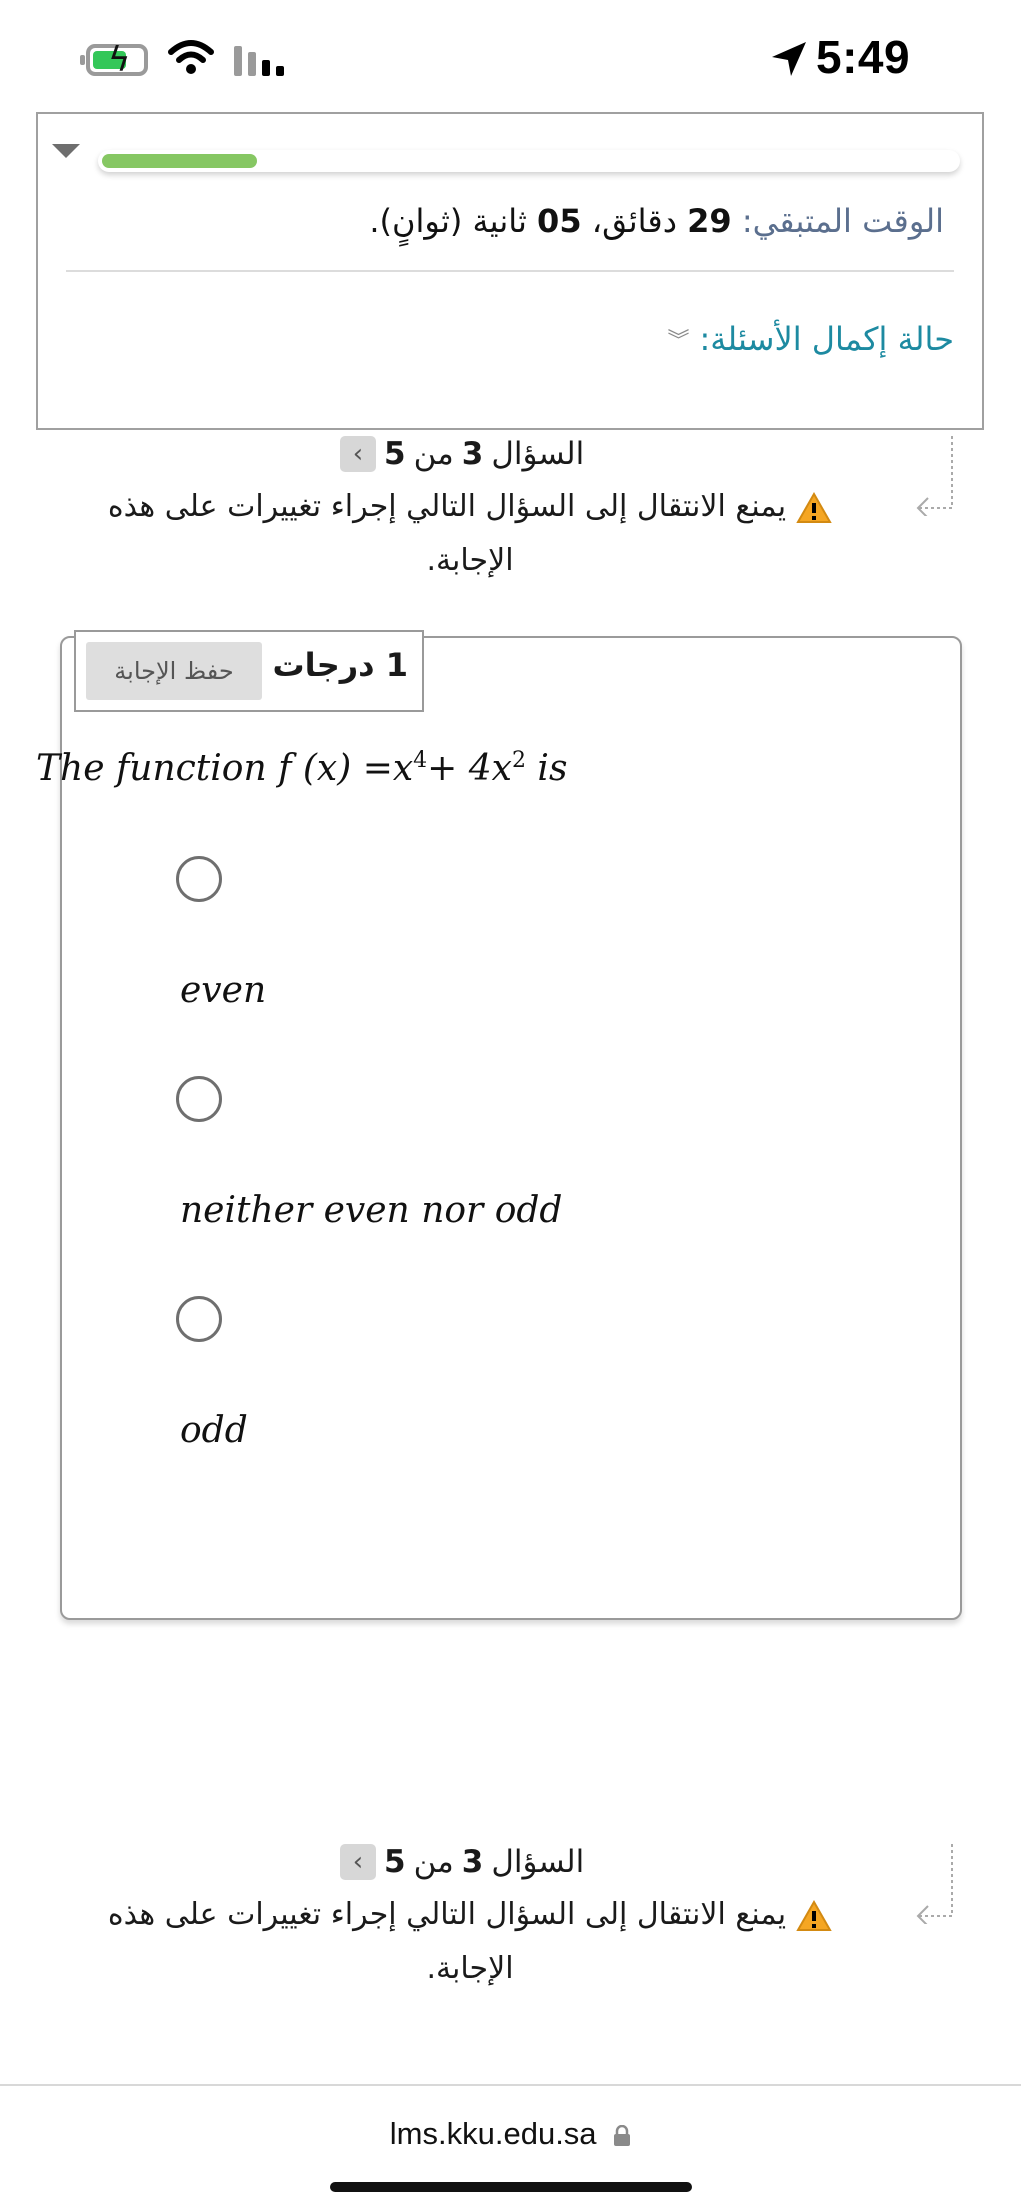 Image resolution: width=1021 pixels, height=2210 pixels. I want to click on location-arrow-icon, so click(789, 59).